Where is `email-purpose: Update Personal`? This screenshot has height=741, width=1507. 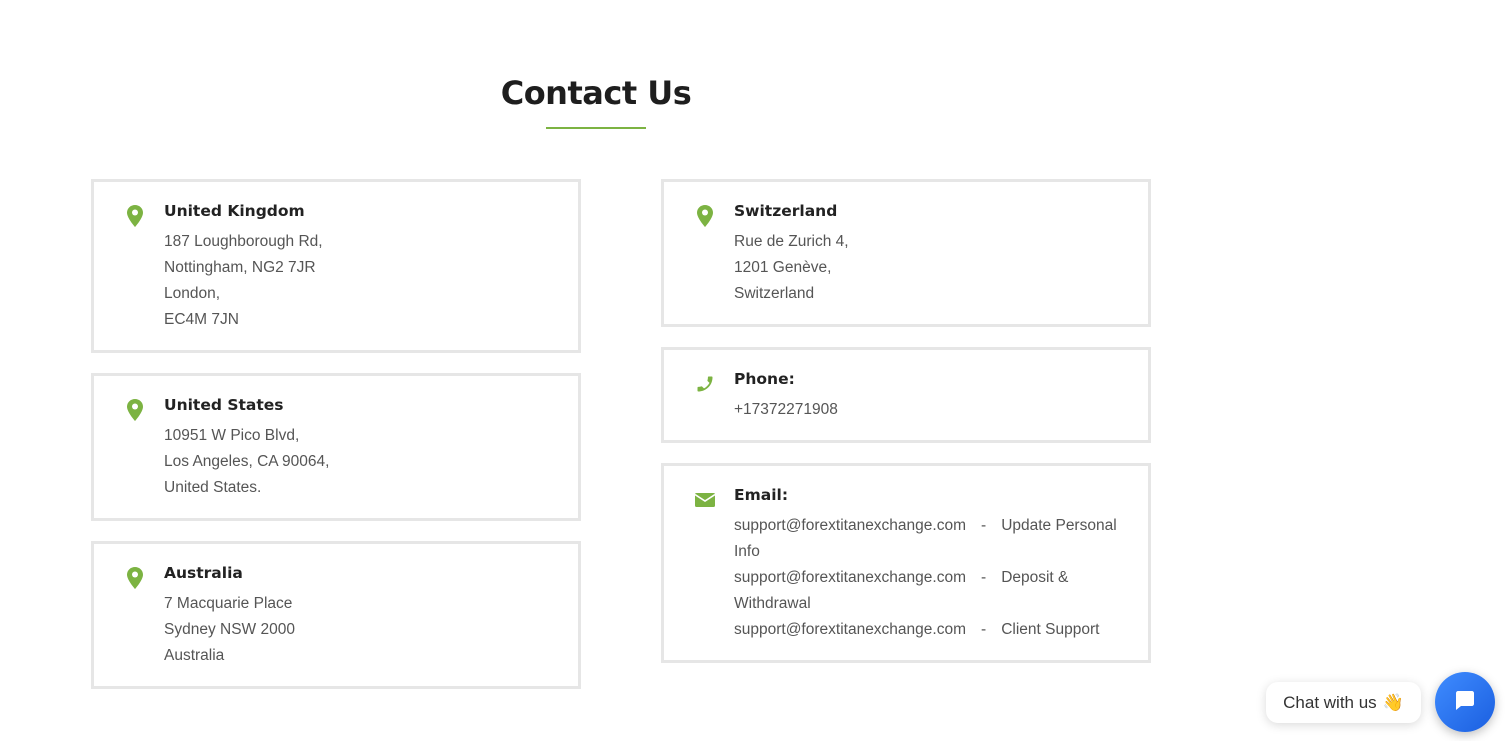 email-purpose: Update Personal is located at coordinates (1059, 525).